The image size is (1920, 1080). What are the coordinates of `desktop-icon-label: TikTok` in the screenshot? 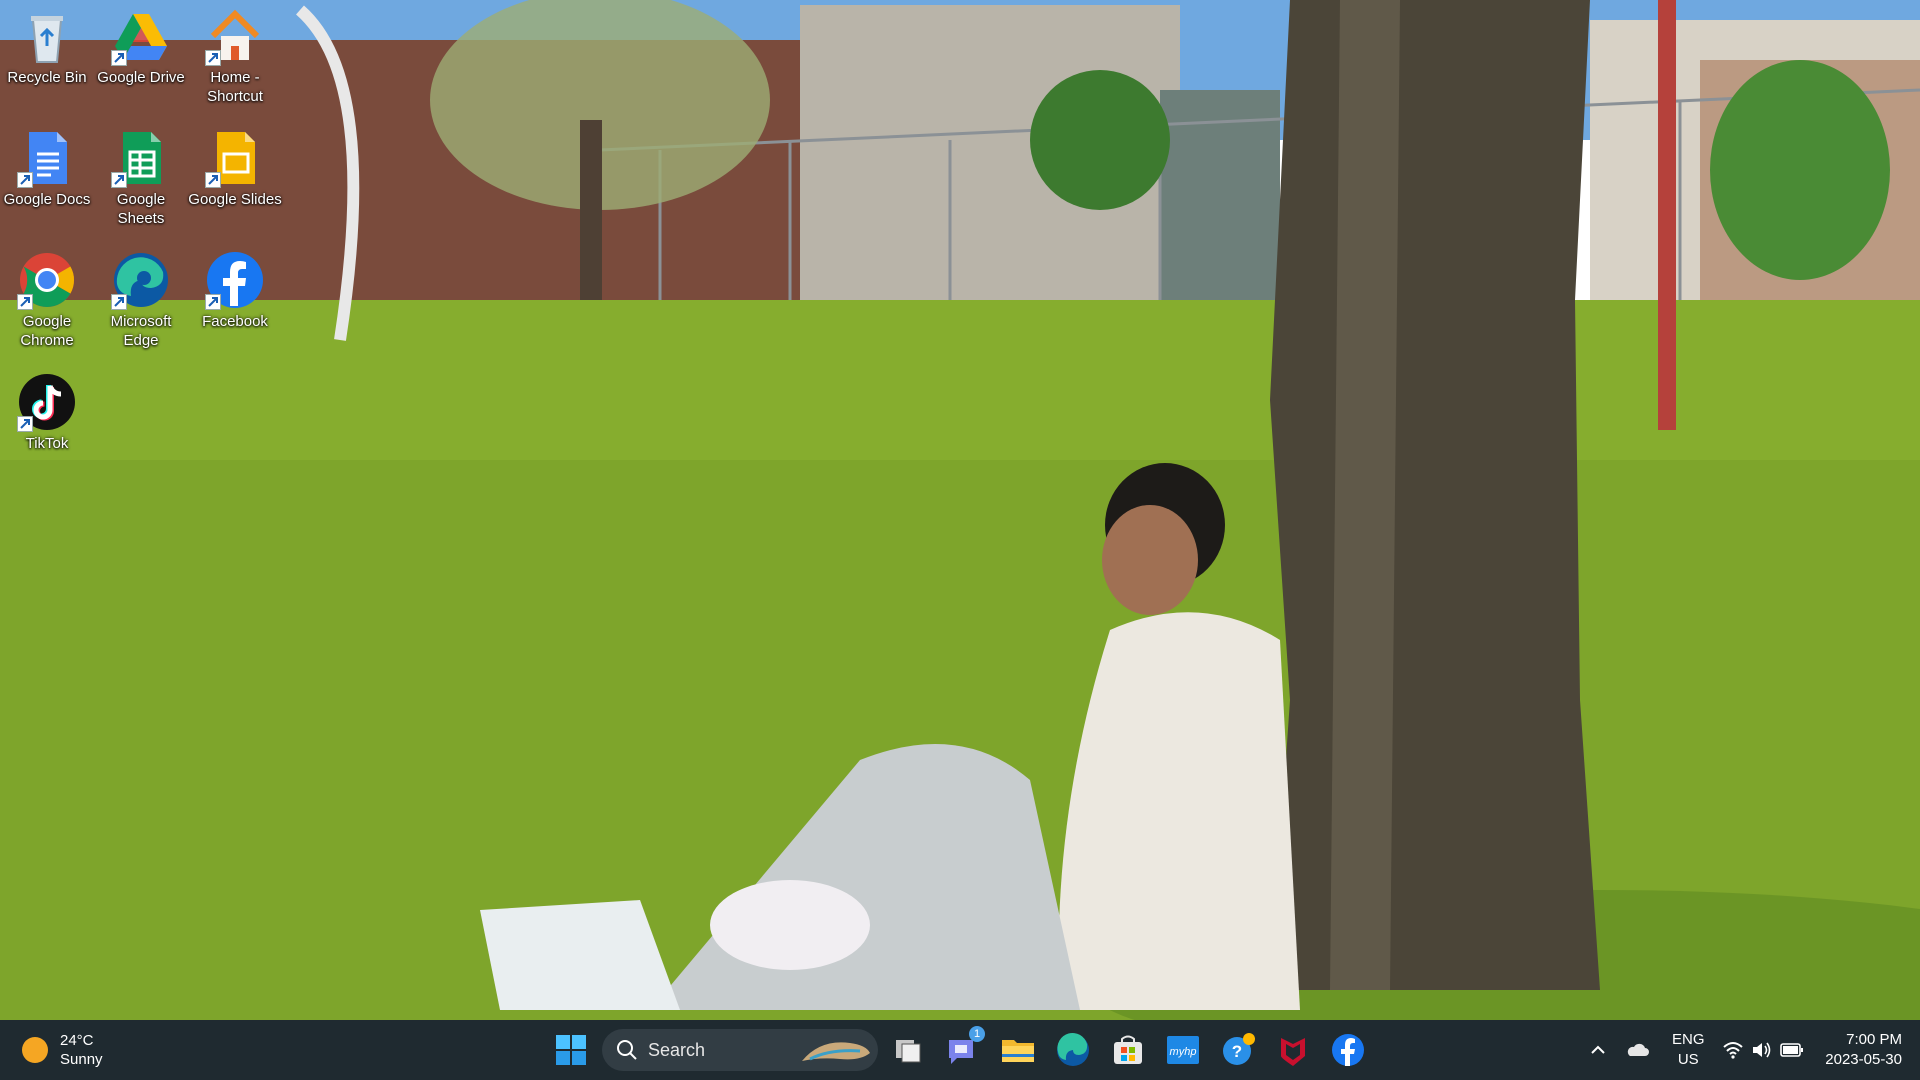 It's located at (47, 443).